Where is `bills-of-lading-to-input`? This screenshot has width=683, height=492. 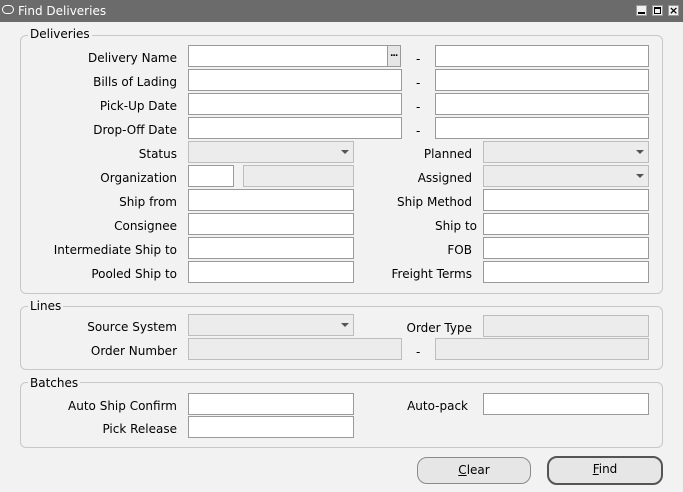
bills-of-lading-to-input is located at coordinates (542, 80).